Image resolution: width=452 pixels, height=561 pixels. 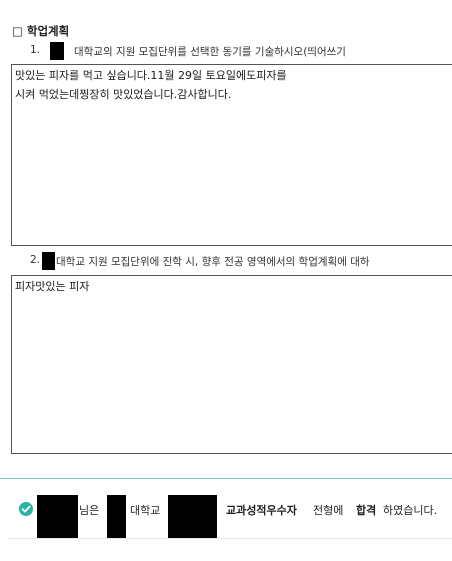 I want to click on result-text-2: 대학교, so click(x=145, y=510).